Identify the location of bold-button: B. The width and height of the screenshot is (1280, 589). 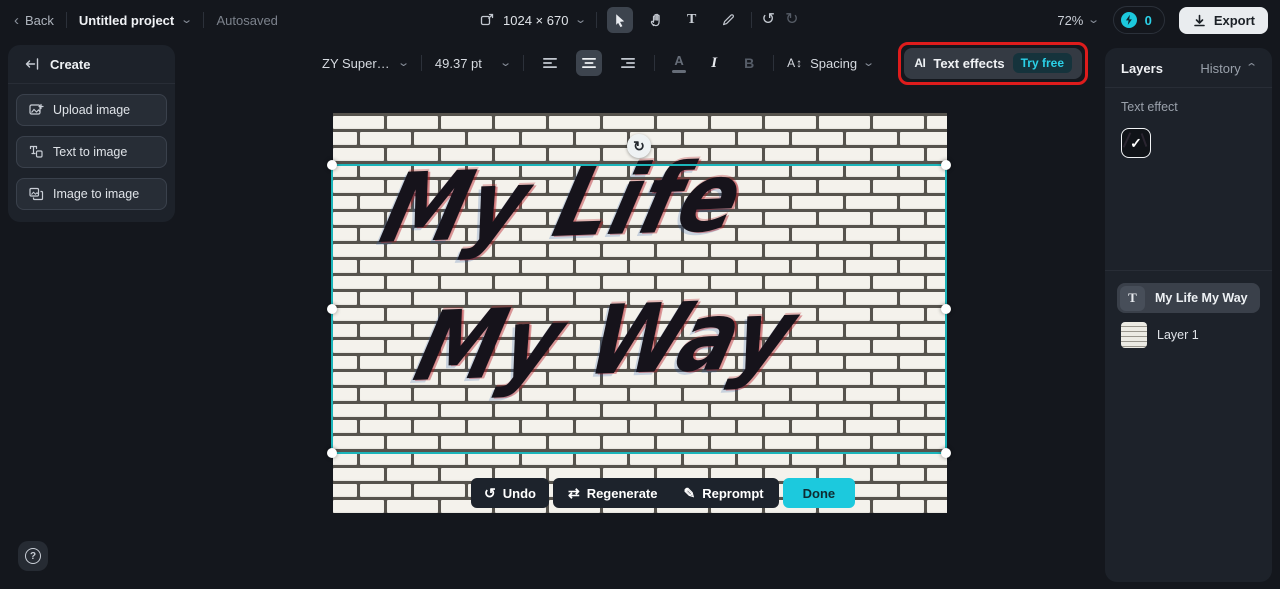
(749, 63).